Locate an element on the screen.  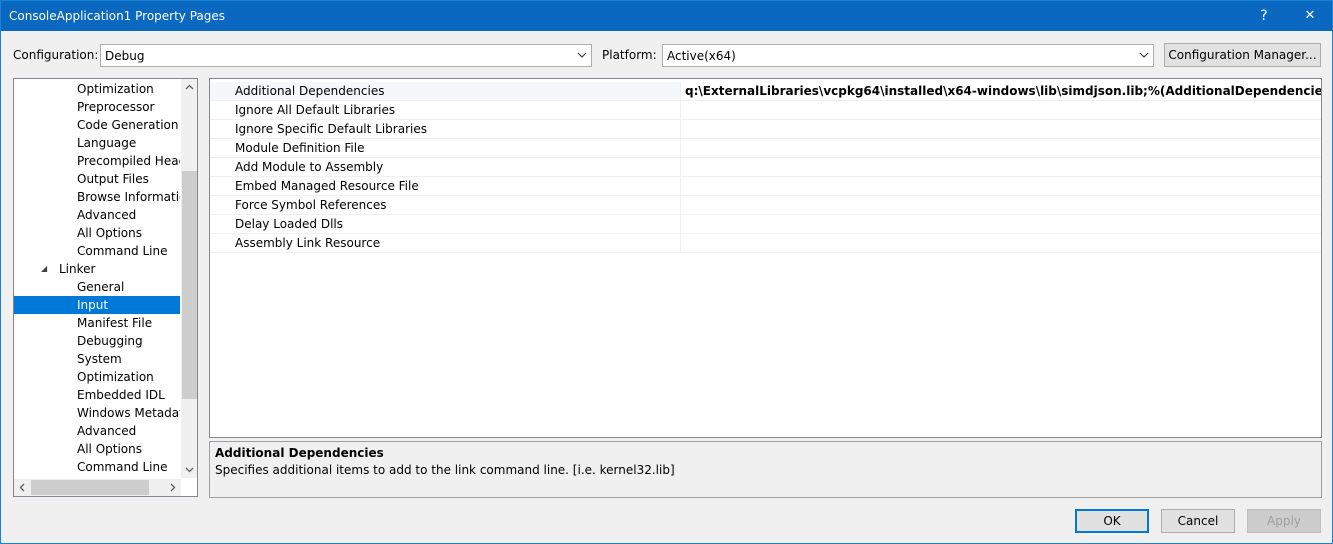
tree-item-debugging: Debugging is located at coordinates (97, 341).